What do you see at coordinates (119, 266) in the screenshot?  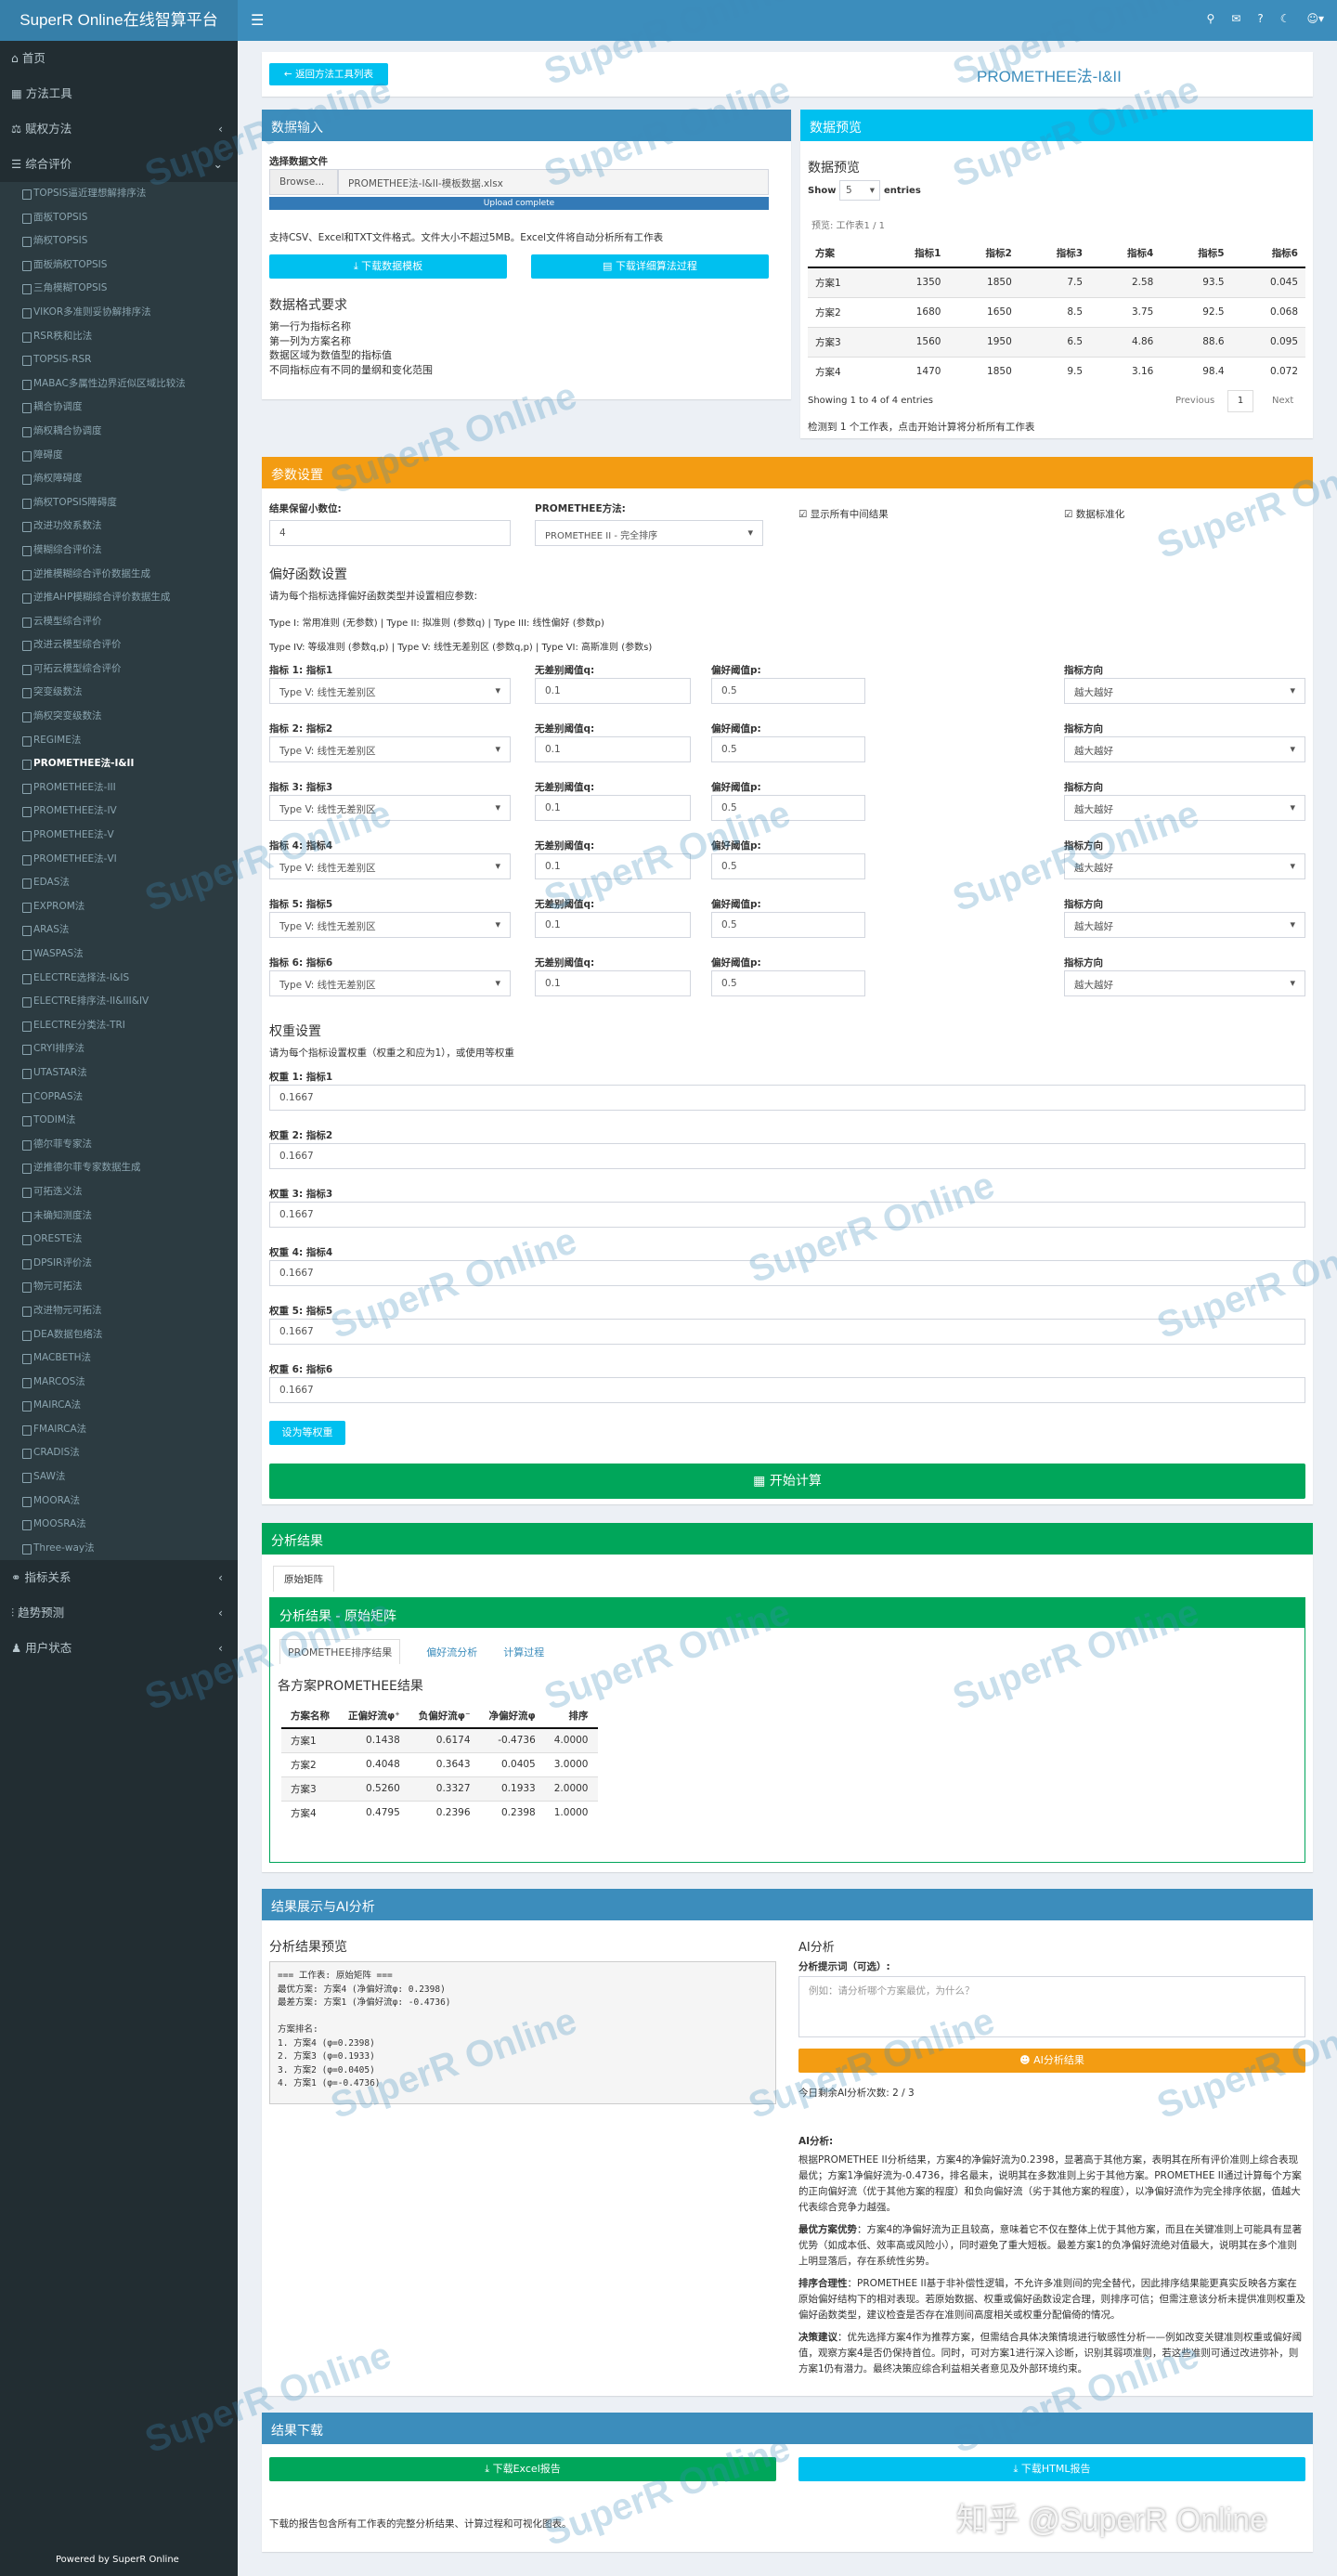 I see `submenu-item: 面板熵权TOPSIS` at bounding box center [119, 266].